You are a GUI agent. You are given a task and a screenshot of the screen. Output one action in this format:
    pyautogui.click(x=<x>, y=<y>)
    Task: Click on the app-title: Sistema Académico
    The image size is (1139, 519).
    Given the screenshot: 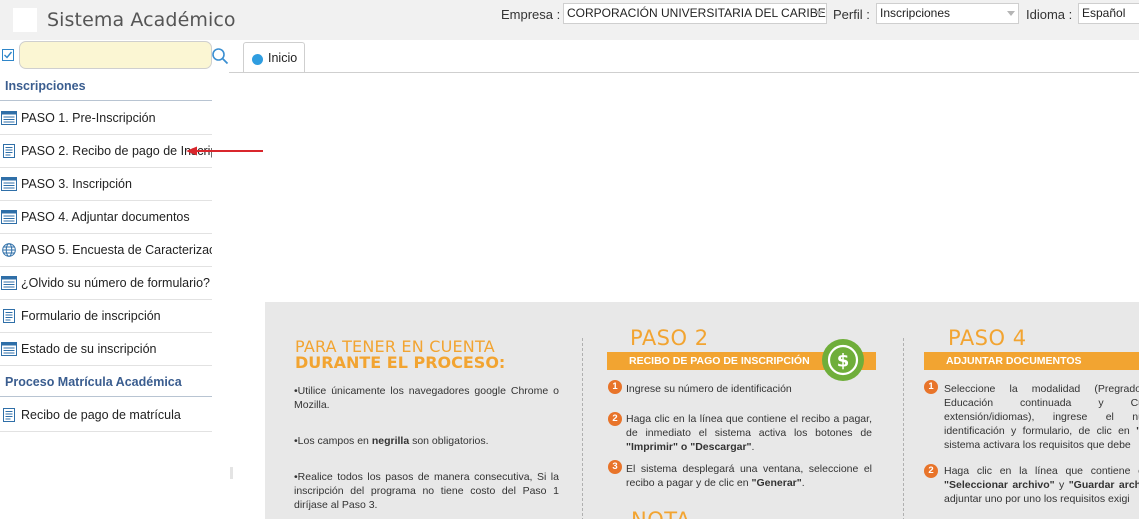 What is the action you would take?
    pyautogui.click(x=141, y=20)
    